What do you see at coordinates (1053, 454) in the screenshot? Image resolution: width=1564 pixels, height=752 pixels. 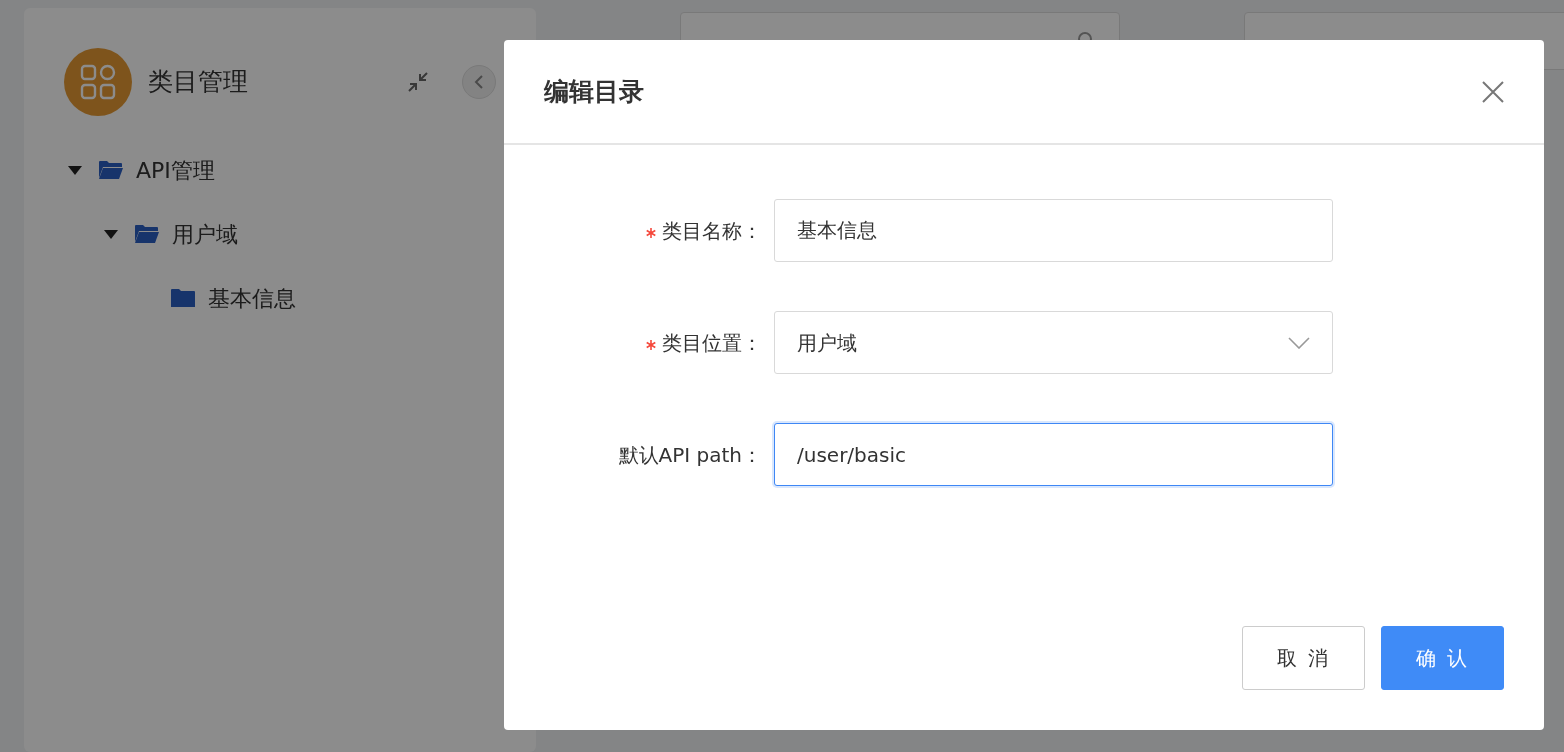 I see `input-field: /user/basic` at bounding box center [1053, 454].